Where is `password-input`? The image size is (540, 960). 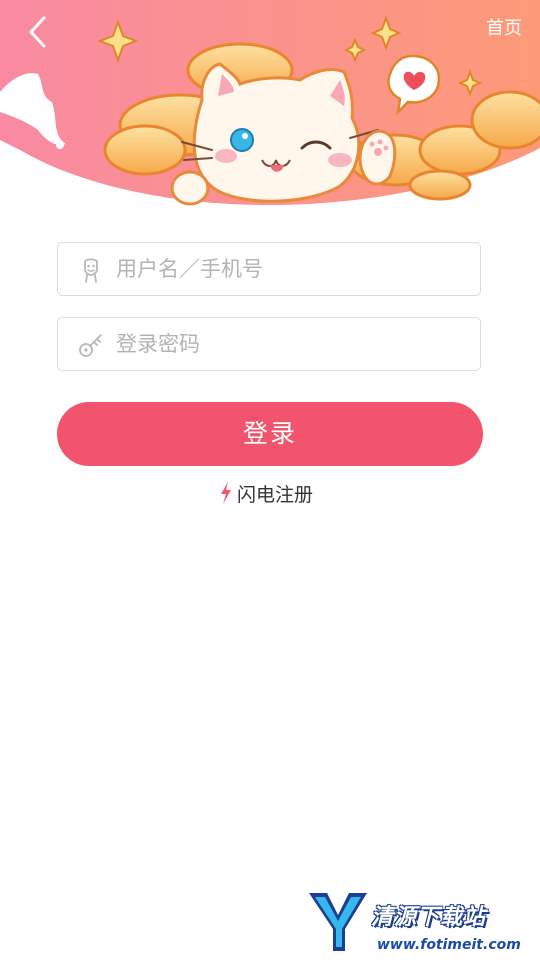
password-input is located at coordinates (291, 344).